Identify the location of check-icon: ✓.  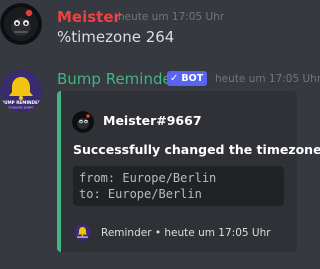
(174, 78).